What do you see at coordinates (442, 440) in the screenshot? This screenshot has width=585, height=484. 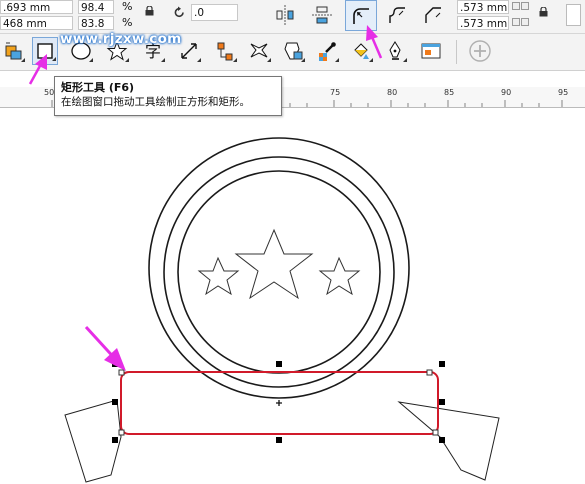 I see `handle-bottom-right` at bounding box center [442, 440].